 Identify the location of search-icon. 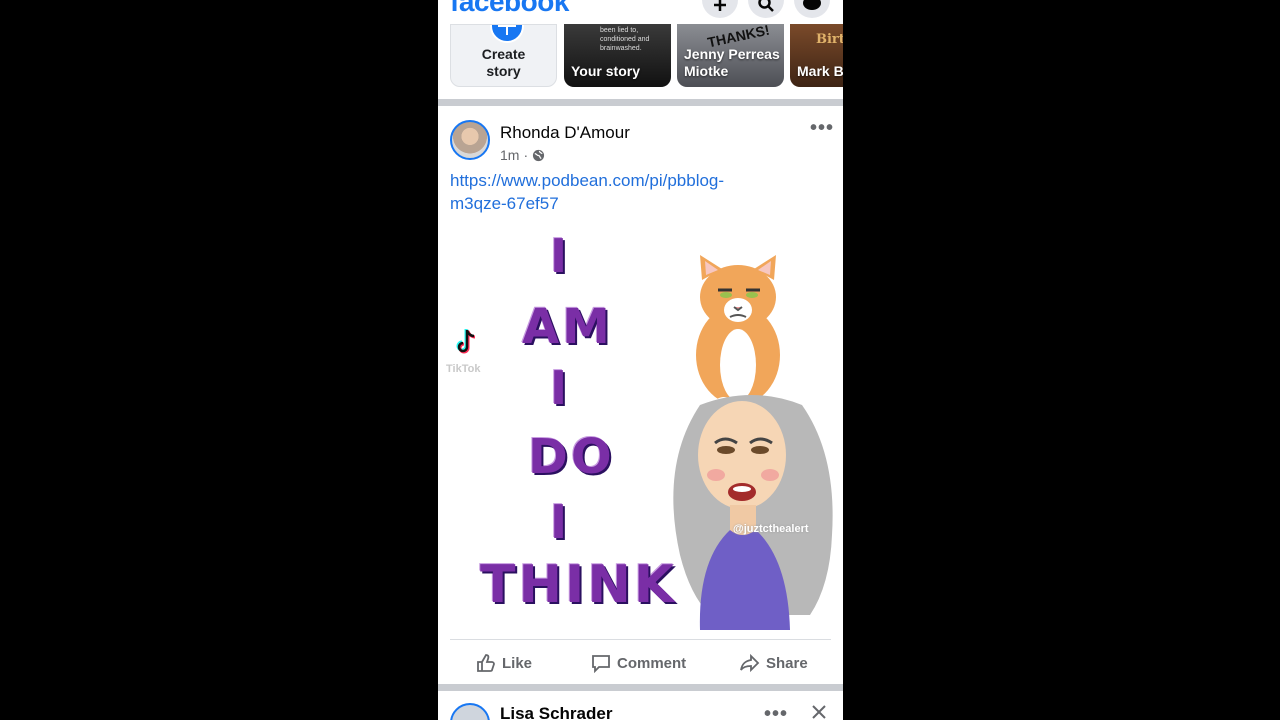
(766, 6).